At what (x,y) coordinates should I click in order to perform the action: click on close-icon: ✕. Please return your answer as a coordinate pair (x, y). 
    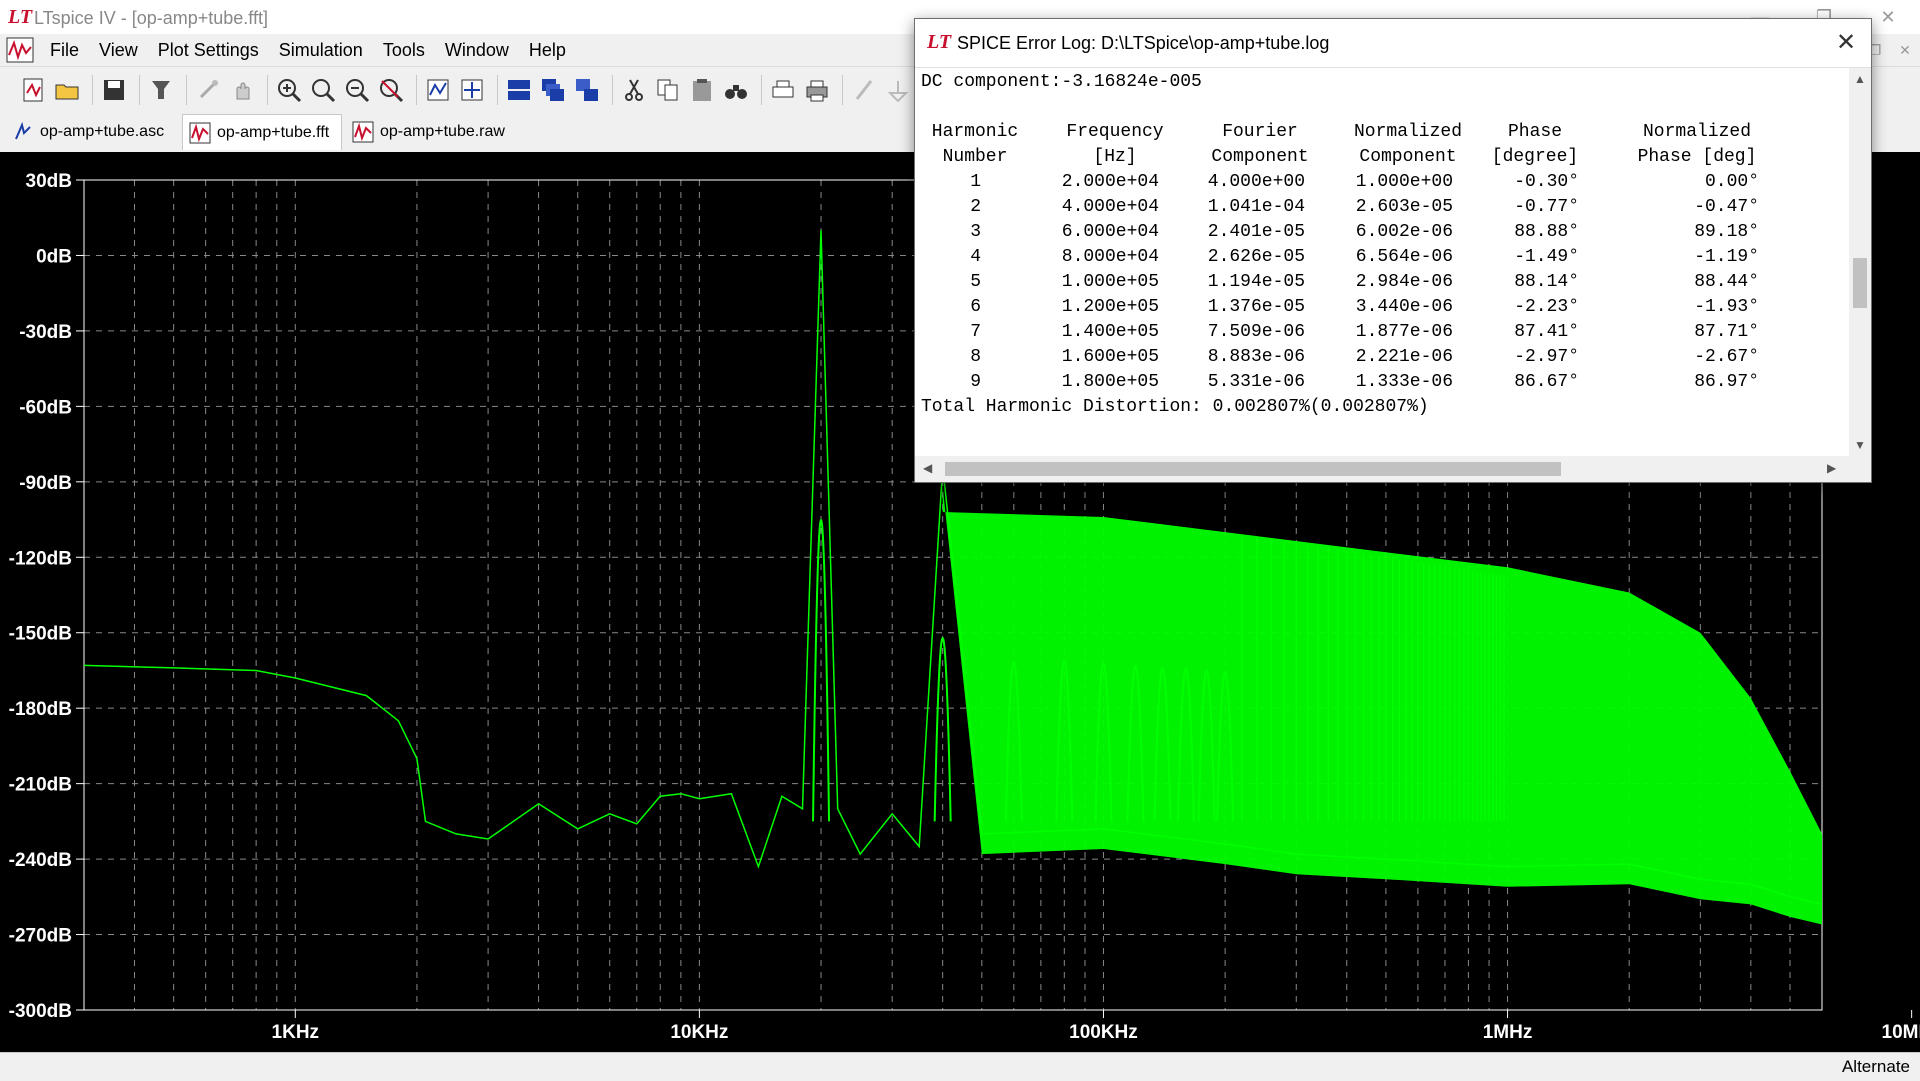
    Looking at the image, I should click on (1846, 42).